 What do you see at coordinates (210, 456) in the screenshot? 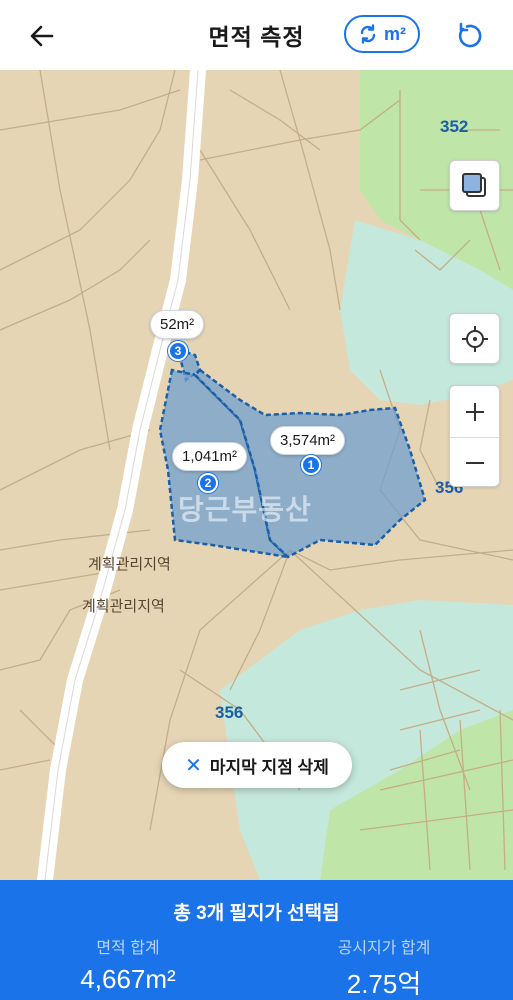
I see `area-tag: 1,041m²` at bounding box center [210, 456].